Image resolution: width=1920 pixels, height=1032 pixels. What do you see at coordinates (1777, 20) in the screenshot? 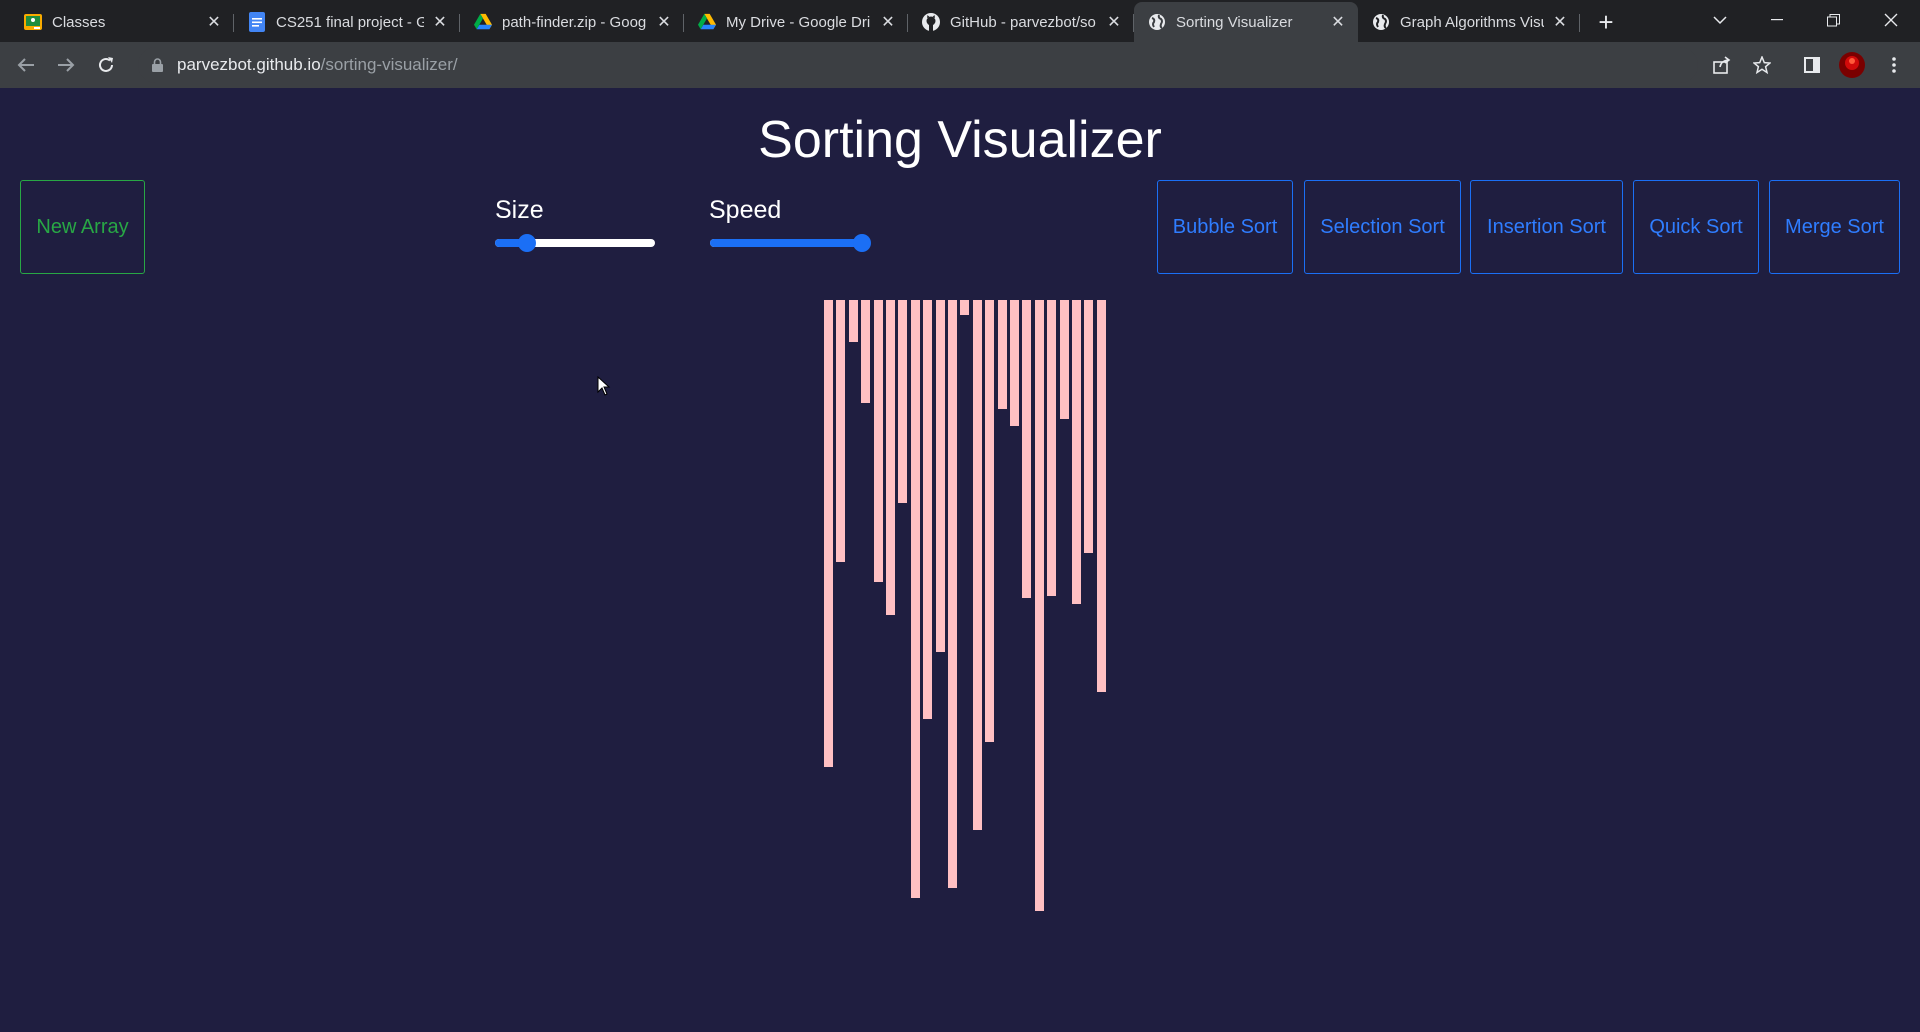
I see `minimize-icon` at bounding box center [1777, 20].